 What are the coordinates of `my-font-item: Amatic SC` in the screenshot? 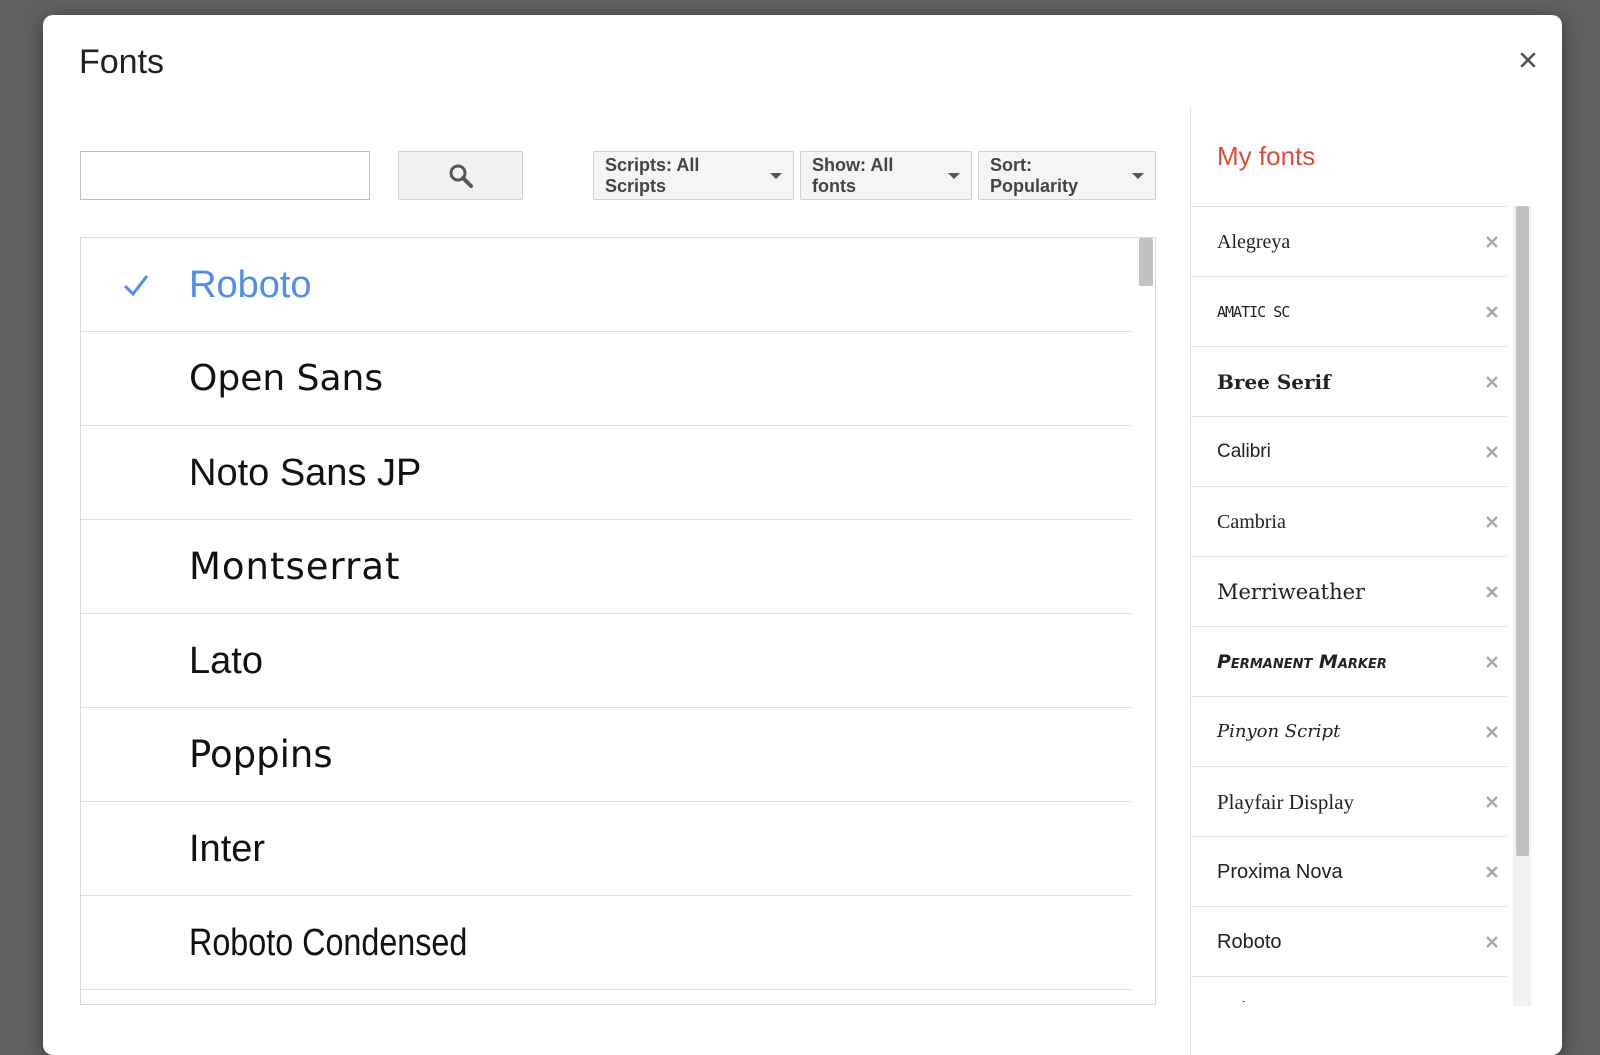 It's located at (1349, 312).